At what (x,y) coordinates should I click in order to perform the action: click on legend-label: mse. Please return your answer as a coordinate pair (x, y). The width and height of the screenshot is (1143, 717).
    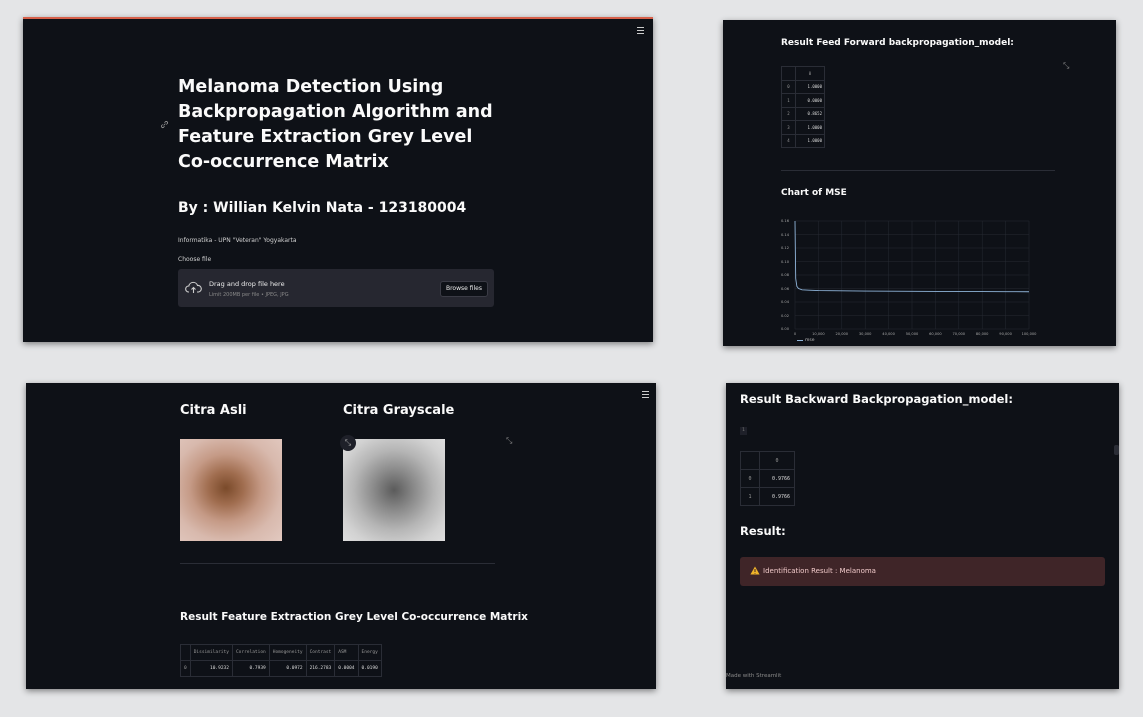
    Looking at the image, I should click on (810, 340).